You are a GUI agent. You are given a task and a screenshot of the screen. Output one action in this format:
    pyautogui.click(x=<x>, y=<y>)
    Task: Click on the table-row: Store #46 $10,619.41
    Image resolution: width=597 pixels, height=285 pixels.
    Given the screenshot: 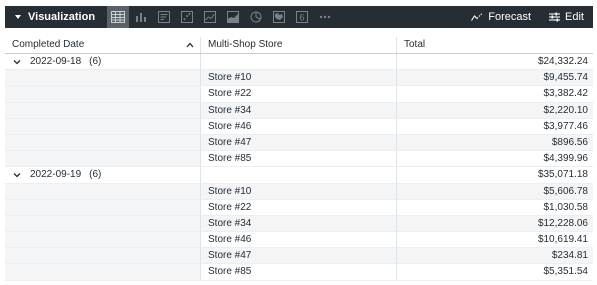 What is the action you would take?
    pyautogui.click(x=299, y=240)
    